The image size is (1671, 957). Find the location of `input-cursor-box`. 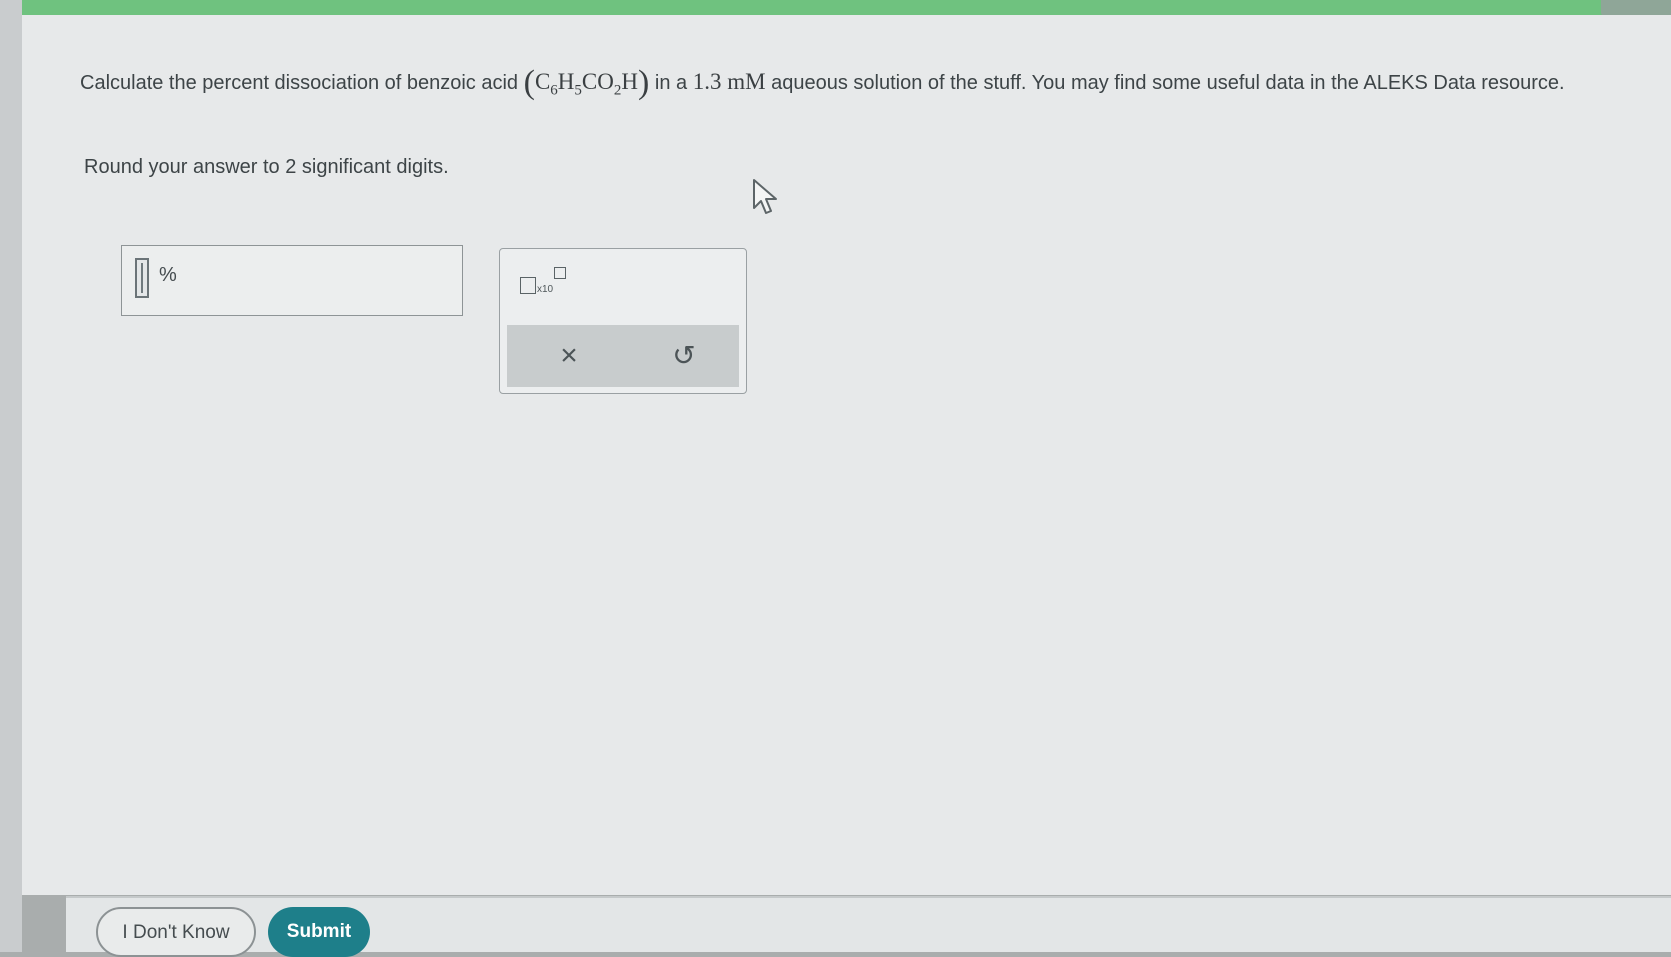

input-cursor-box is located at coordinates (142, 278).